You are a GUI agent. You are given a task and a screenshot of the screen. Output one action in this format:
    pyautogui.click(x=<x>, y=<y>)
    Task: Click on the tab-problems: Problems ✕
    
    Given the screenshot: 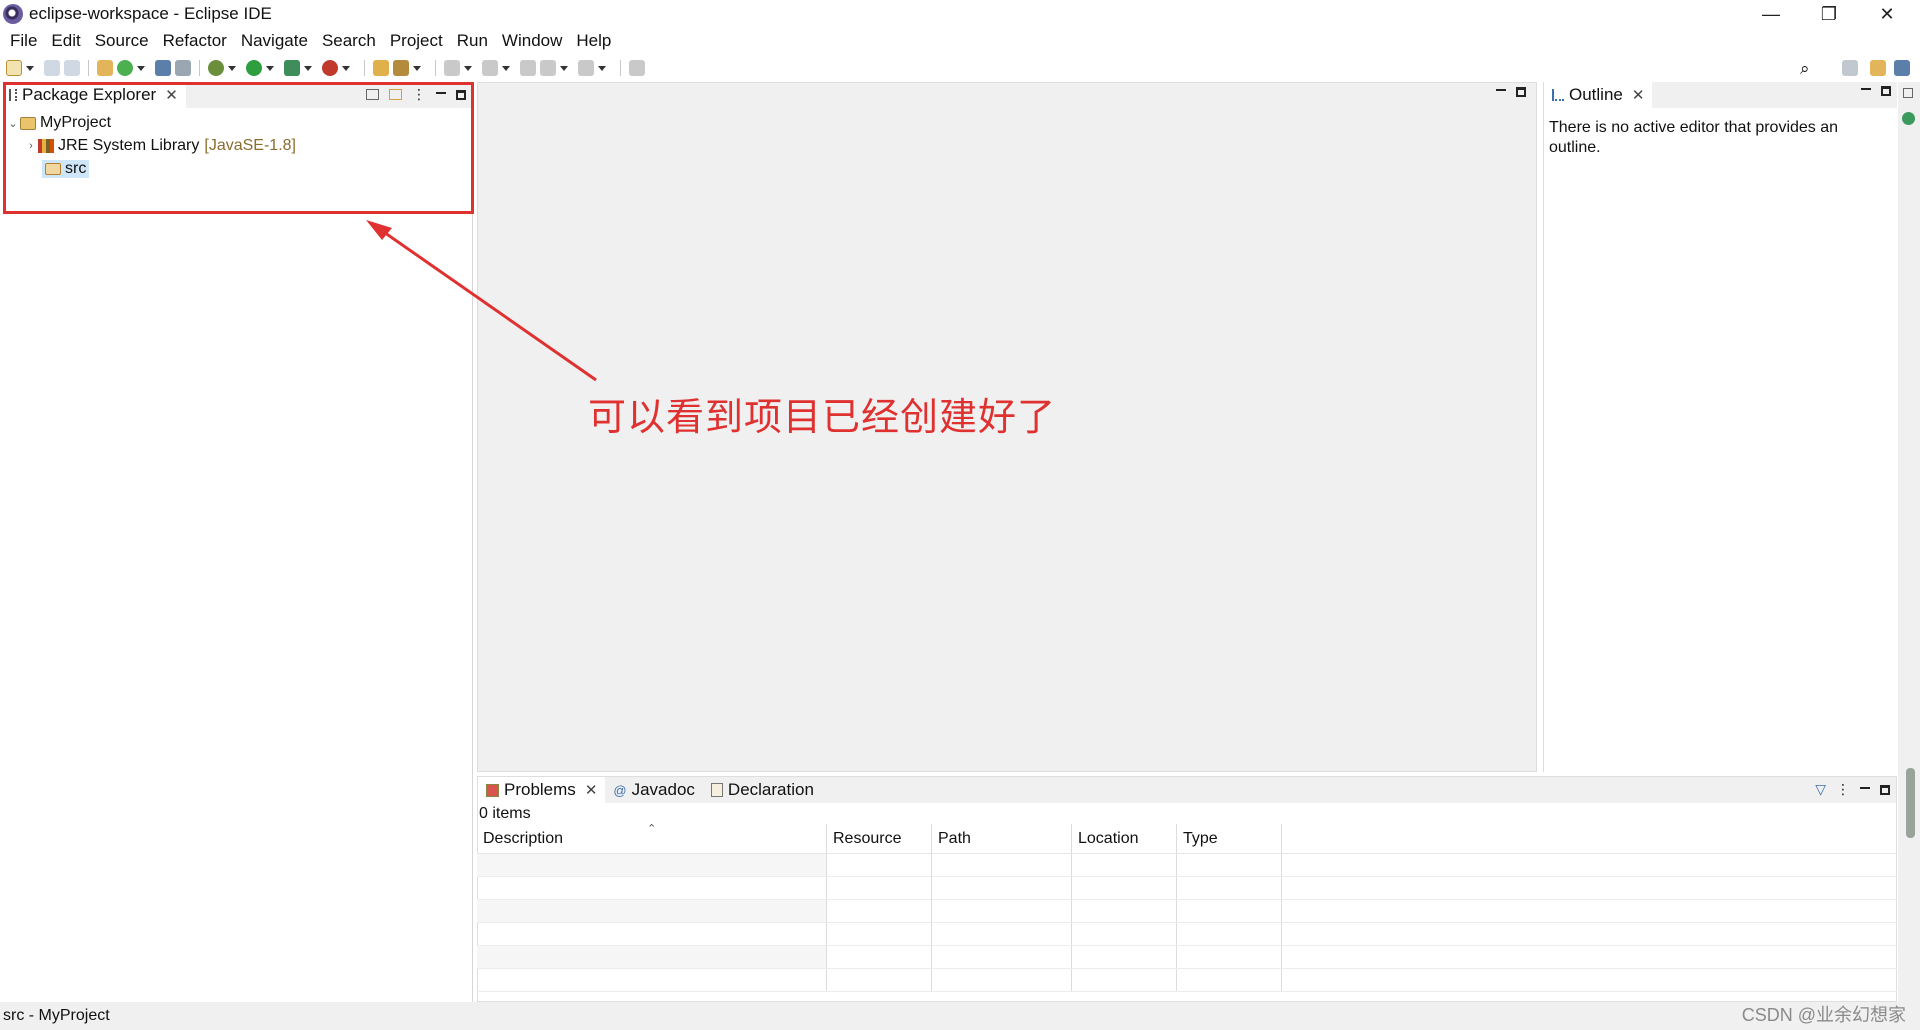 What is the action you would take?
    pyautogui.click(x=542, y=790)
    